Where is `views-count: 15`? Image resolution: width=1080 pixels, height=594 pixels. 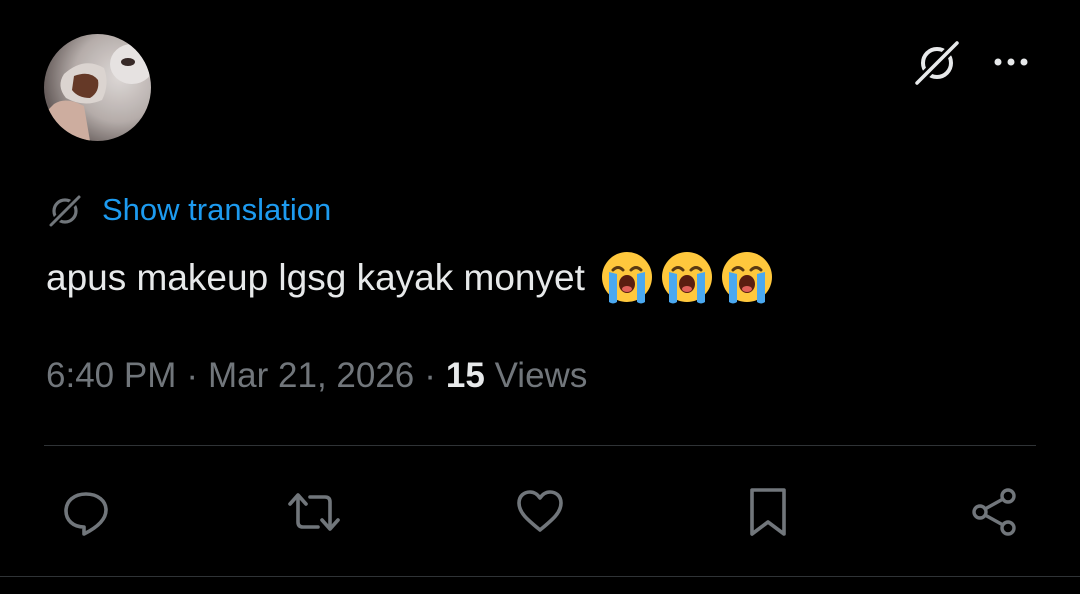 views-count: 15 is located at coordinates (465, 375).